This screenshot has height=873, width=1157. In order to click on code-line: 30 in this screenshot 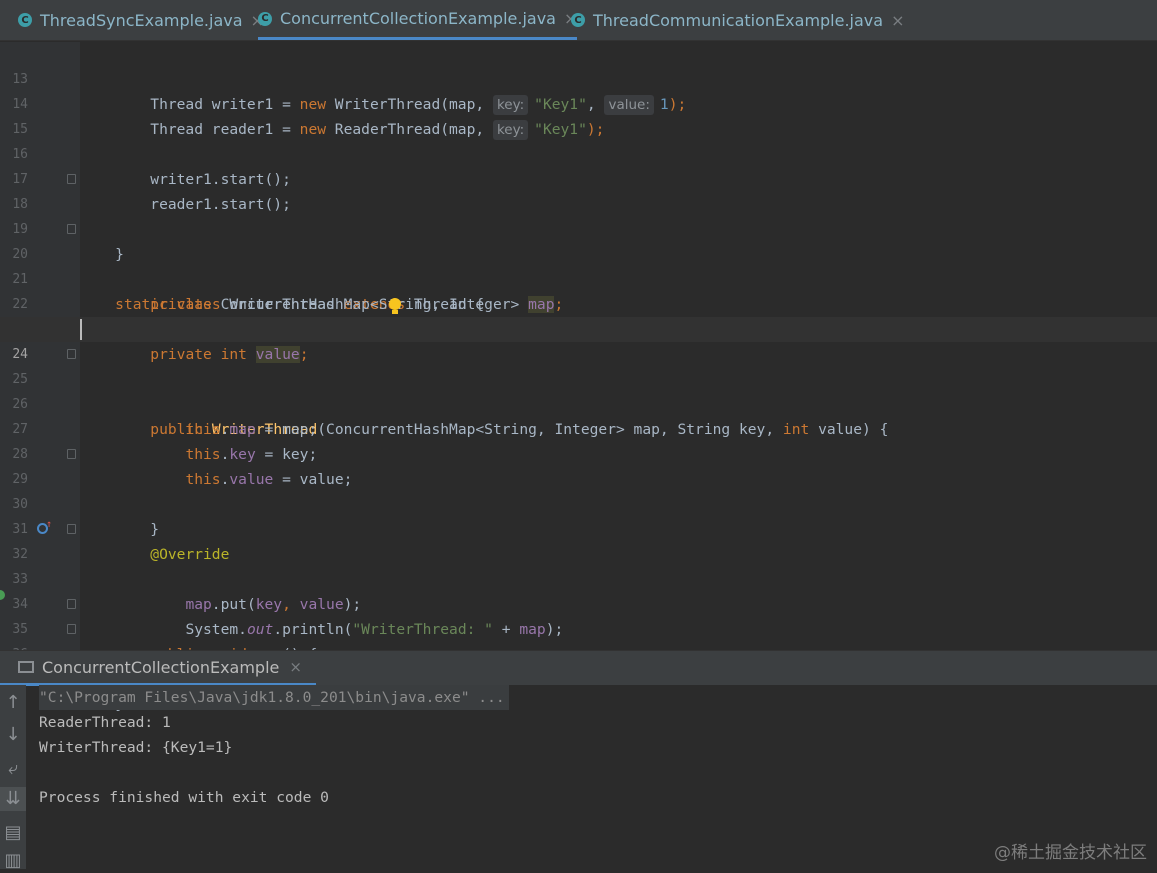, I will do `click(578, 489)`.